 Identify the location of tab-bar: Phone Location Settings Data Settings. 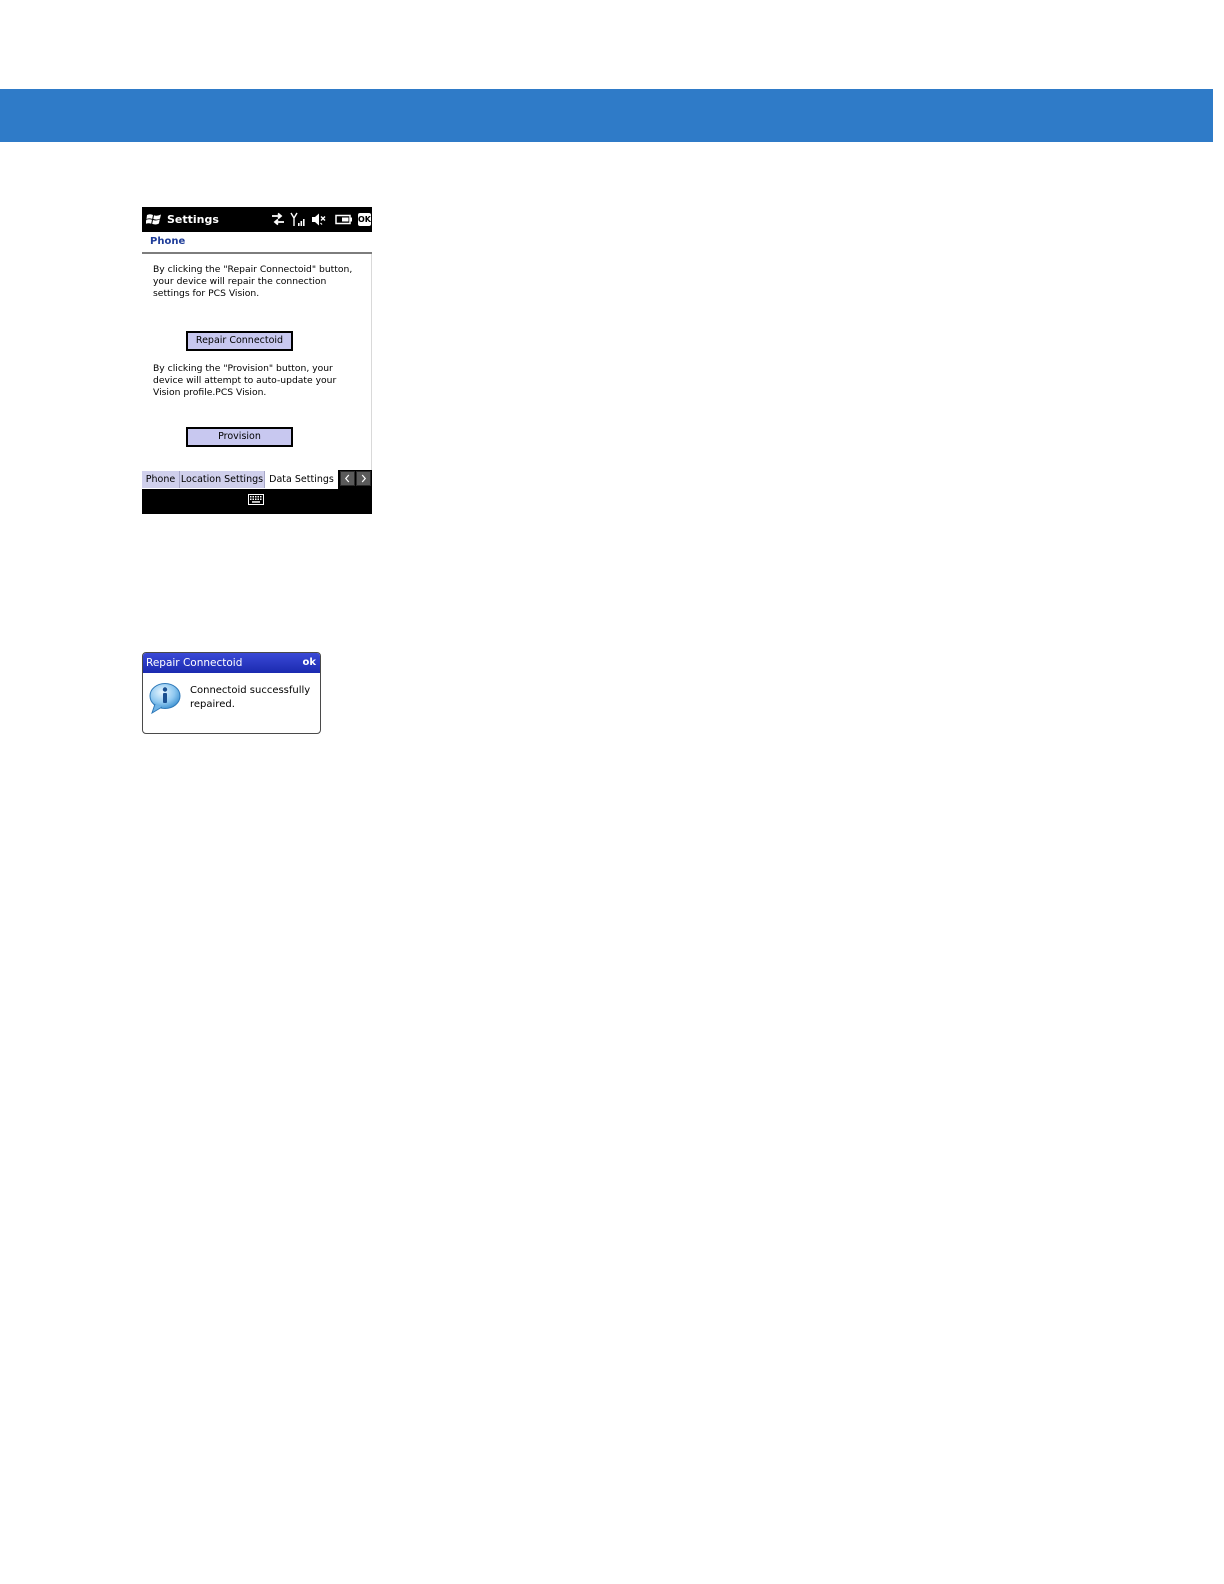
(257, 479).